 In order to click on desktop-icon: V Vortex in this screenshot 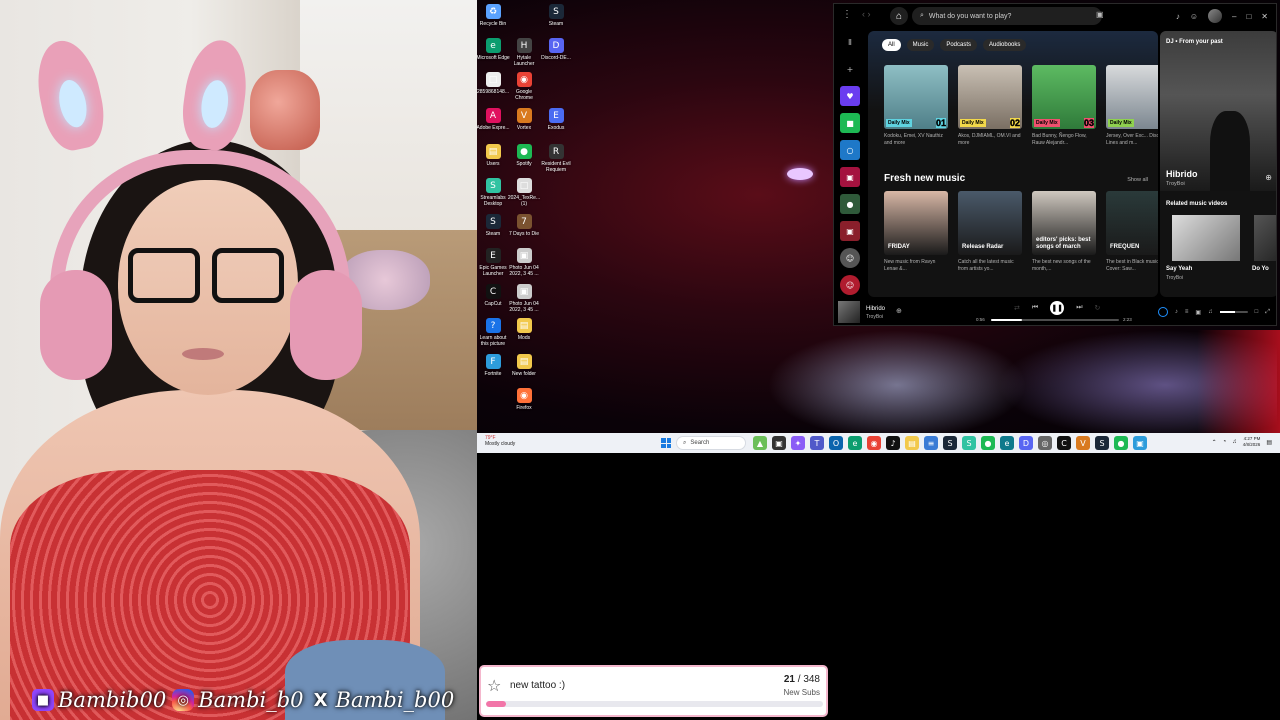, I will do `click(524, 119)`.